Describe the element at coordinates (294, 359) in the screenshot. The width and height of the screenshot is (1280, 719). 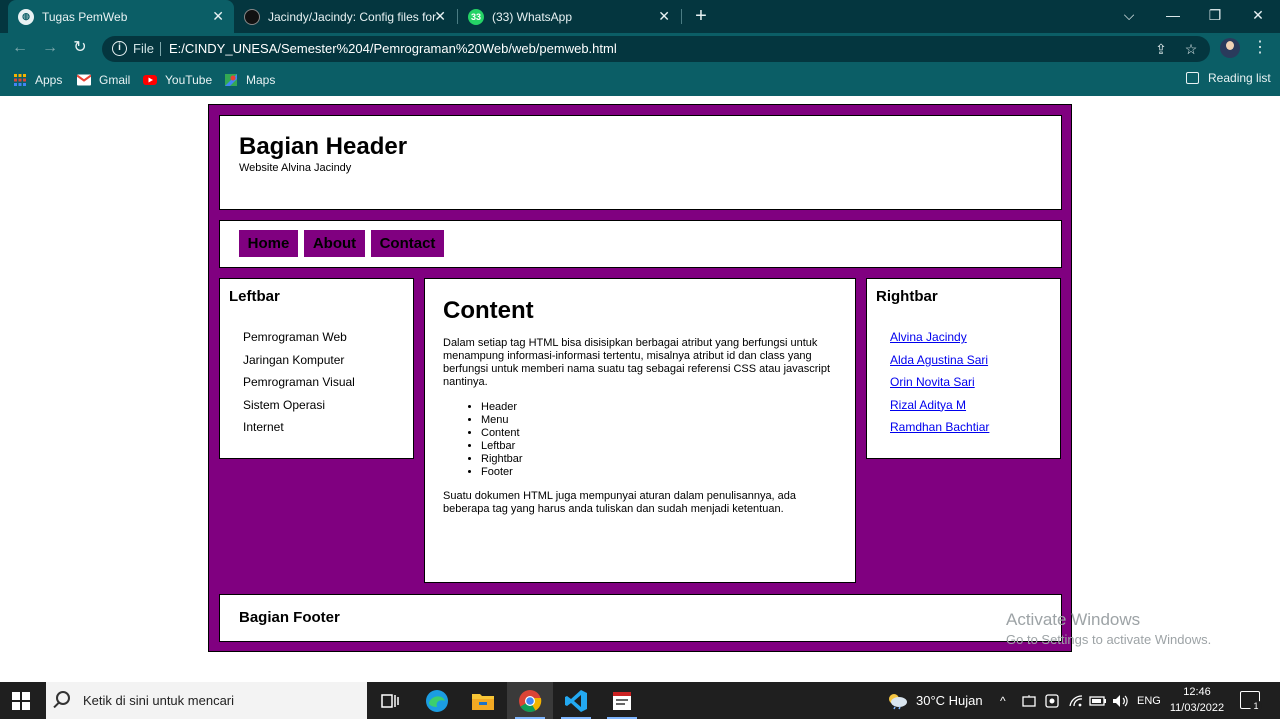
I see `list-item: Jaringan Komputer` at that location.